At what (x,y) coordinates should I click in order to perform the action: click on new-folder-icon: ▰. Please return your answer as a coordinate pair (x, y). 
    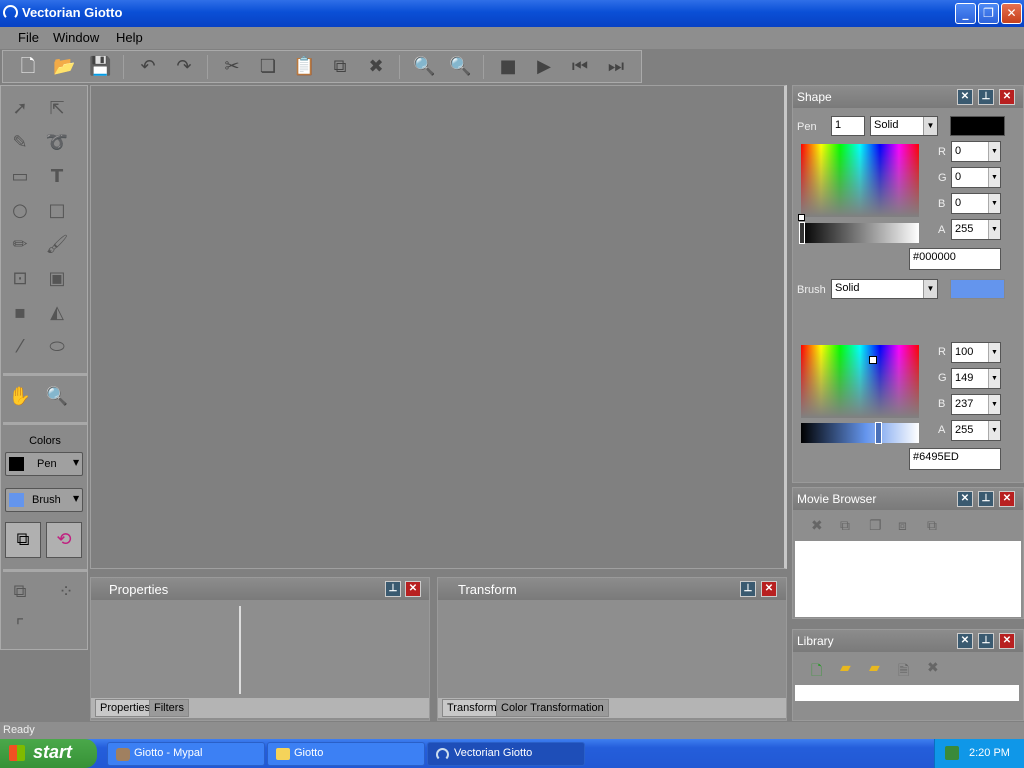
    Looking at the image, I should click on (845, 668).